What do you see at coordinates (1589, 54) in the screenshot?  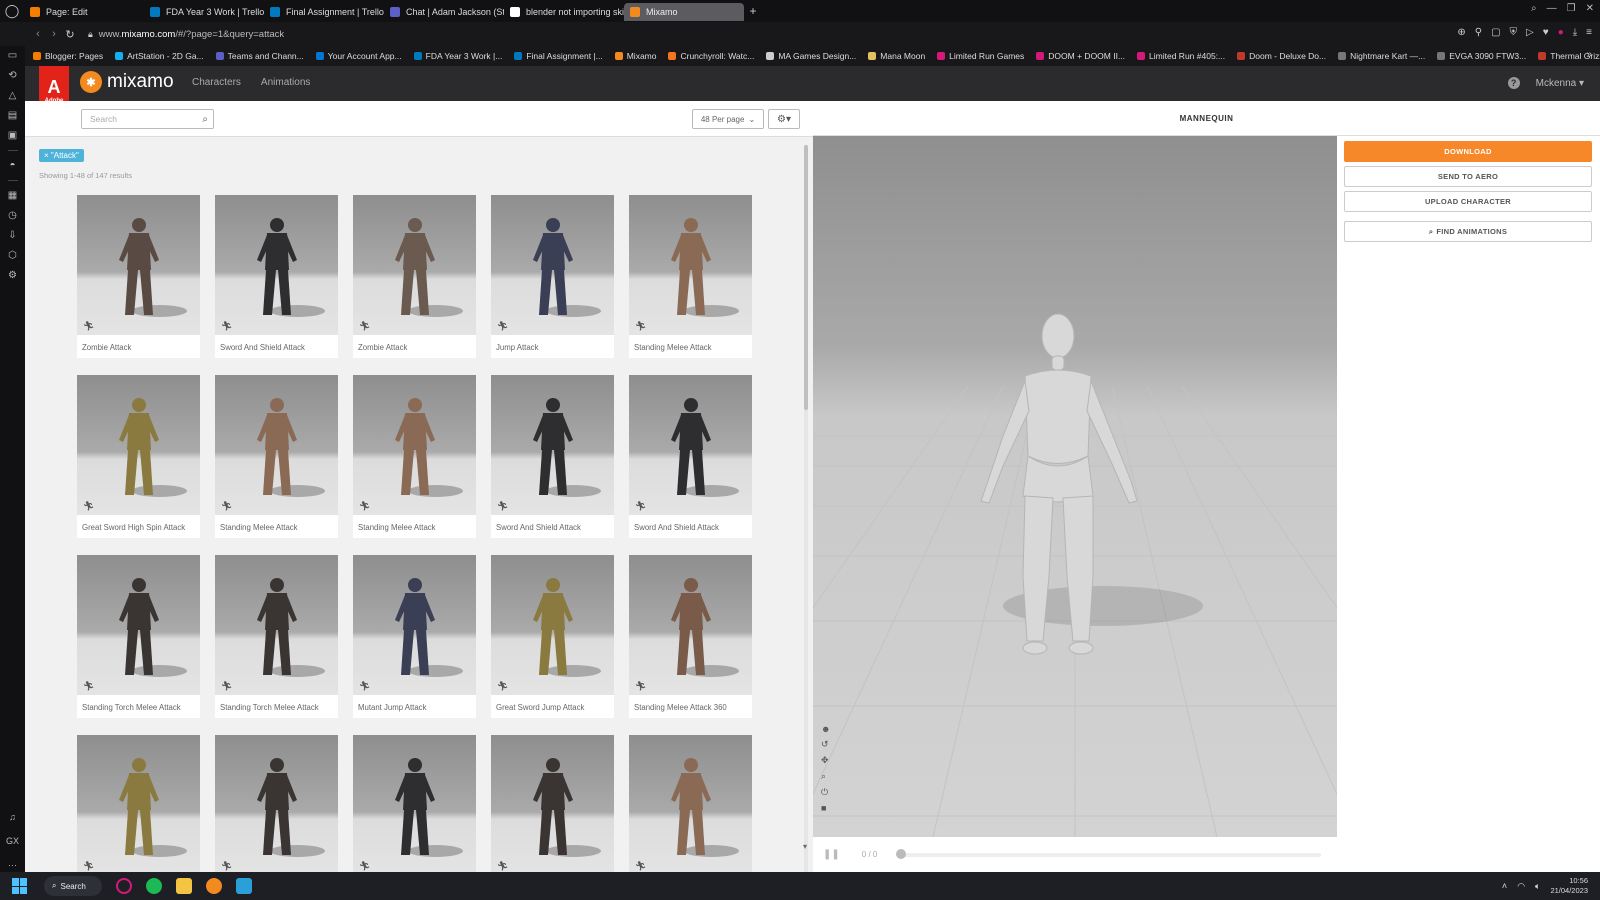 I see `bookmarks-overflow-icon: »` at bounding box center [1589, 54].